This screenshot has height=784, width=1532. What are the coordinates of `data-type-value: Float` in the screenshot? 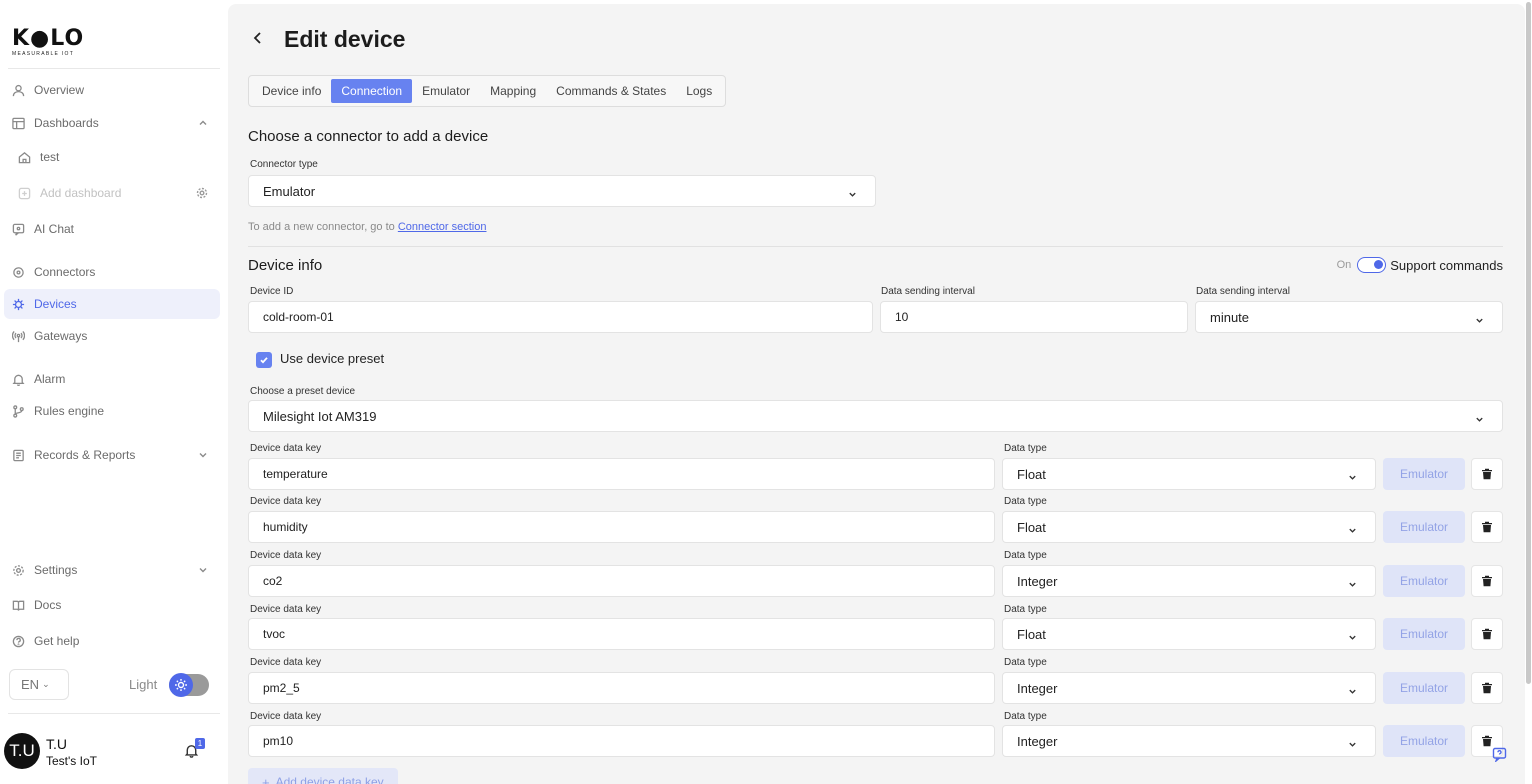 It's located at (1031, 634).